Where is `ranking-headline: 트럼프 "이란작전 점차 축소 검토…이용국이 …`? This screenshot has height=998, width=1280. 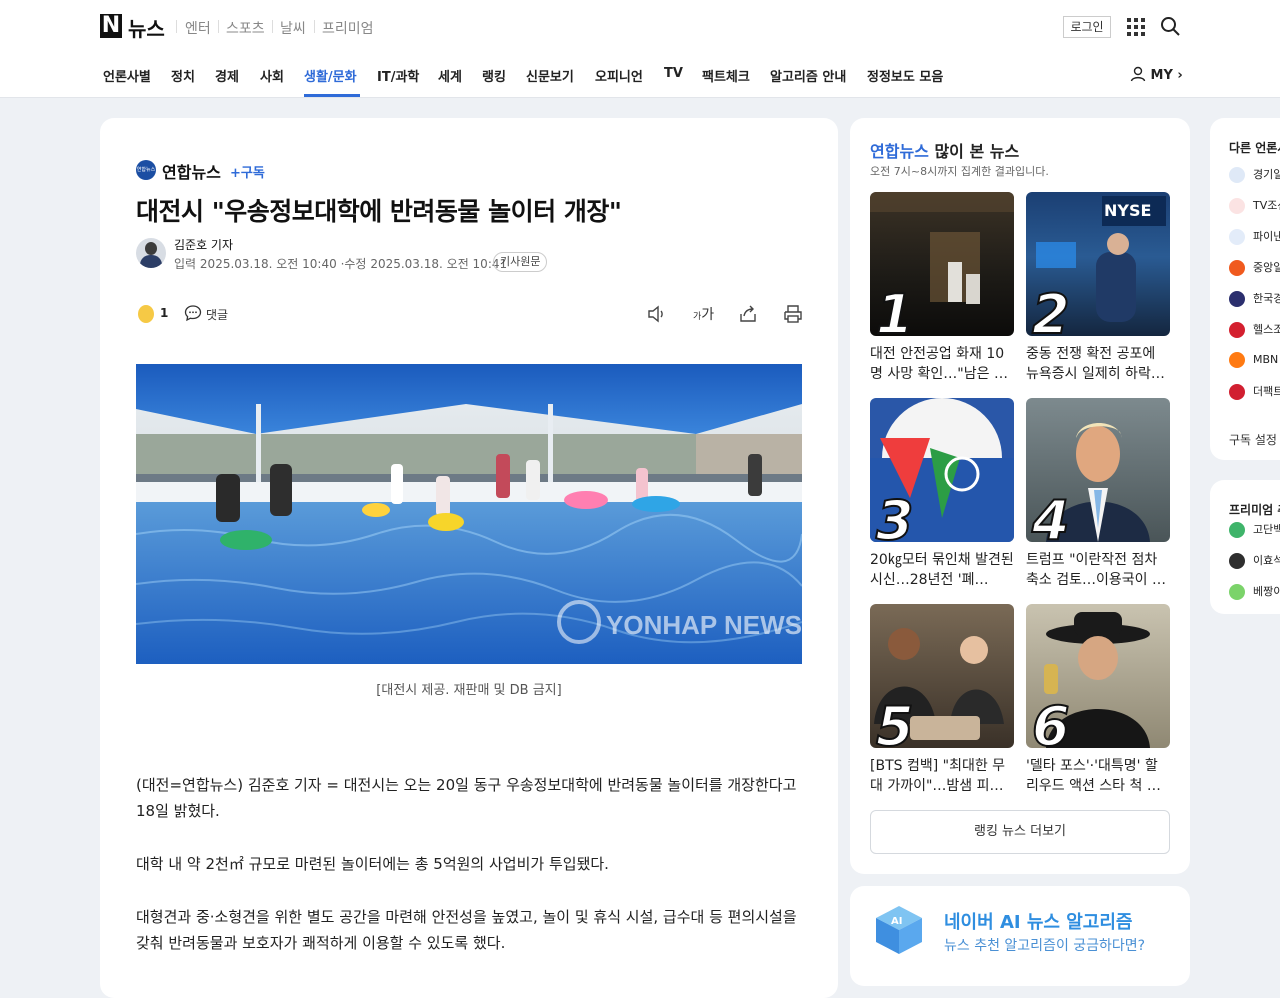 ranking-headline: 트럼프 "이란작전 점차 축소 검토…이용국이 … is located at coordinates (1096, 570).